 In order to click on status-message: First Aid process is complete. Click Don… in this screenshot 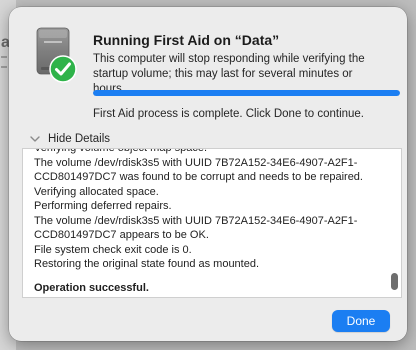, I will do `click(229, 114)`.